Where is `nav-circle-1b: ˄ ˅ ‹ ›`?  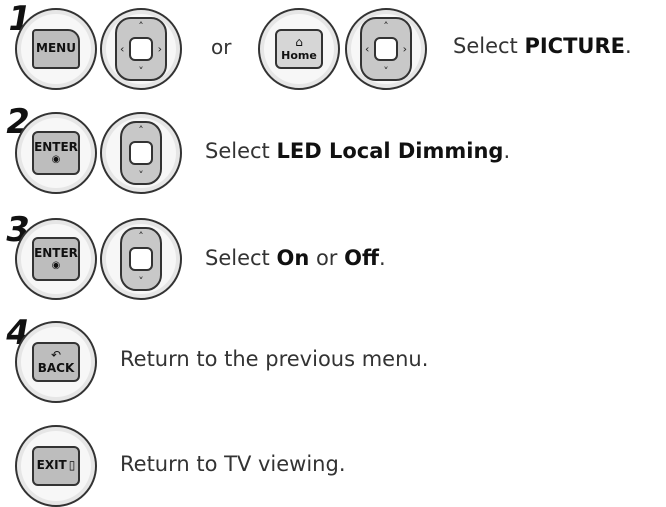
nav-circle-1b: ˄ ˅ ‹ › is located at coordinates (386, 49).